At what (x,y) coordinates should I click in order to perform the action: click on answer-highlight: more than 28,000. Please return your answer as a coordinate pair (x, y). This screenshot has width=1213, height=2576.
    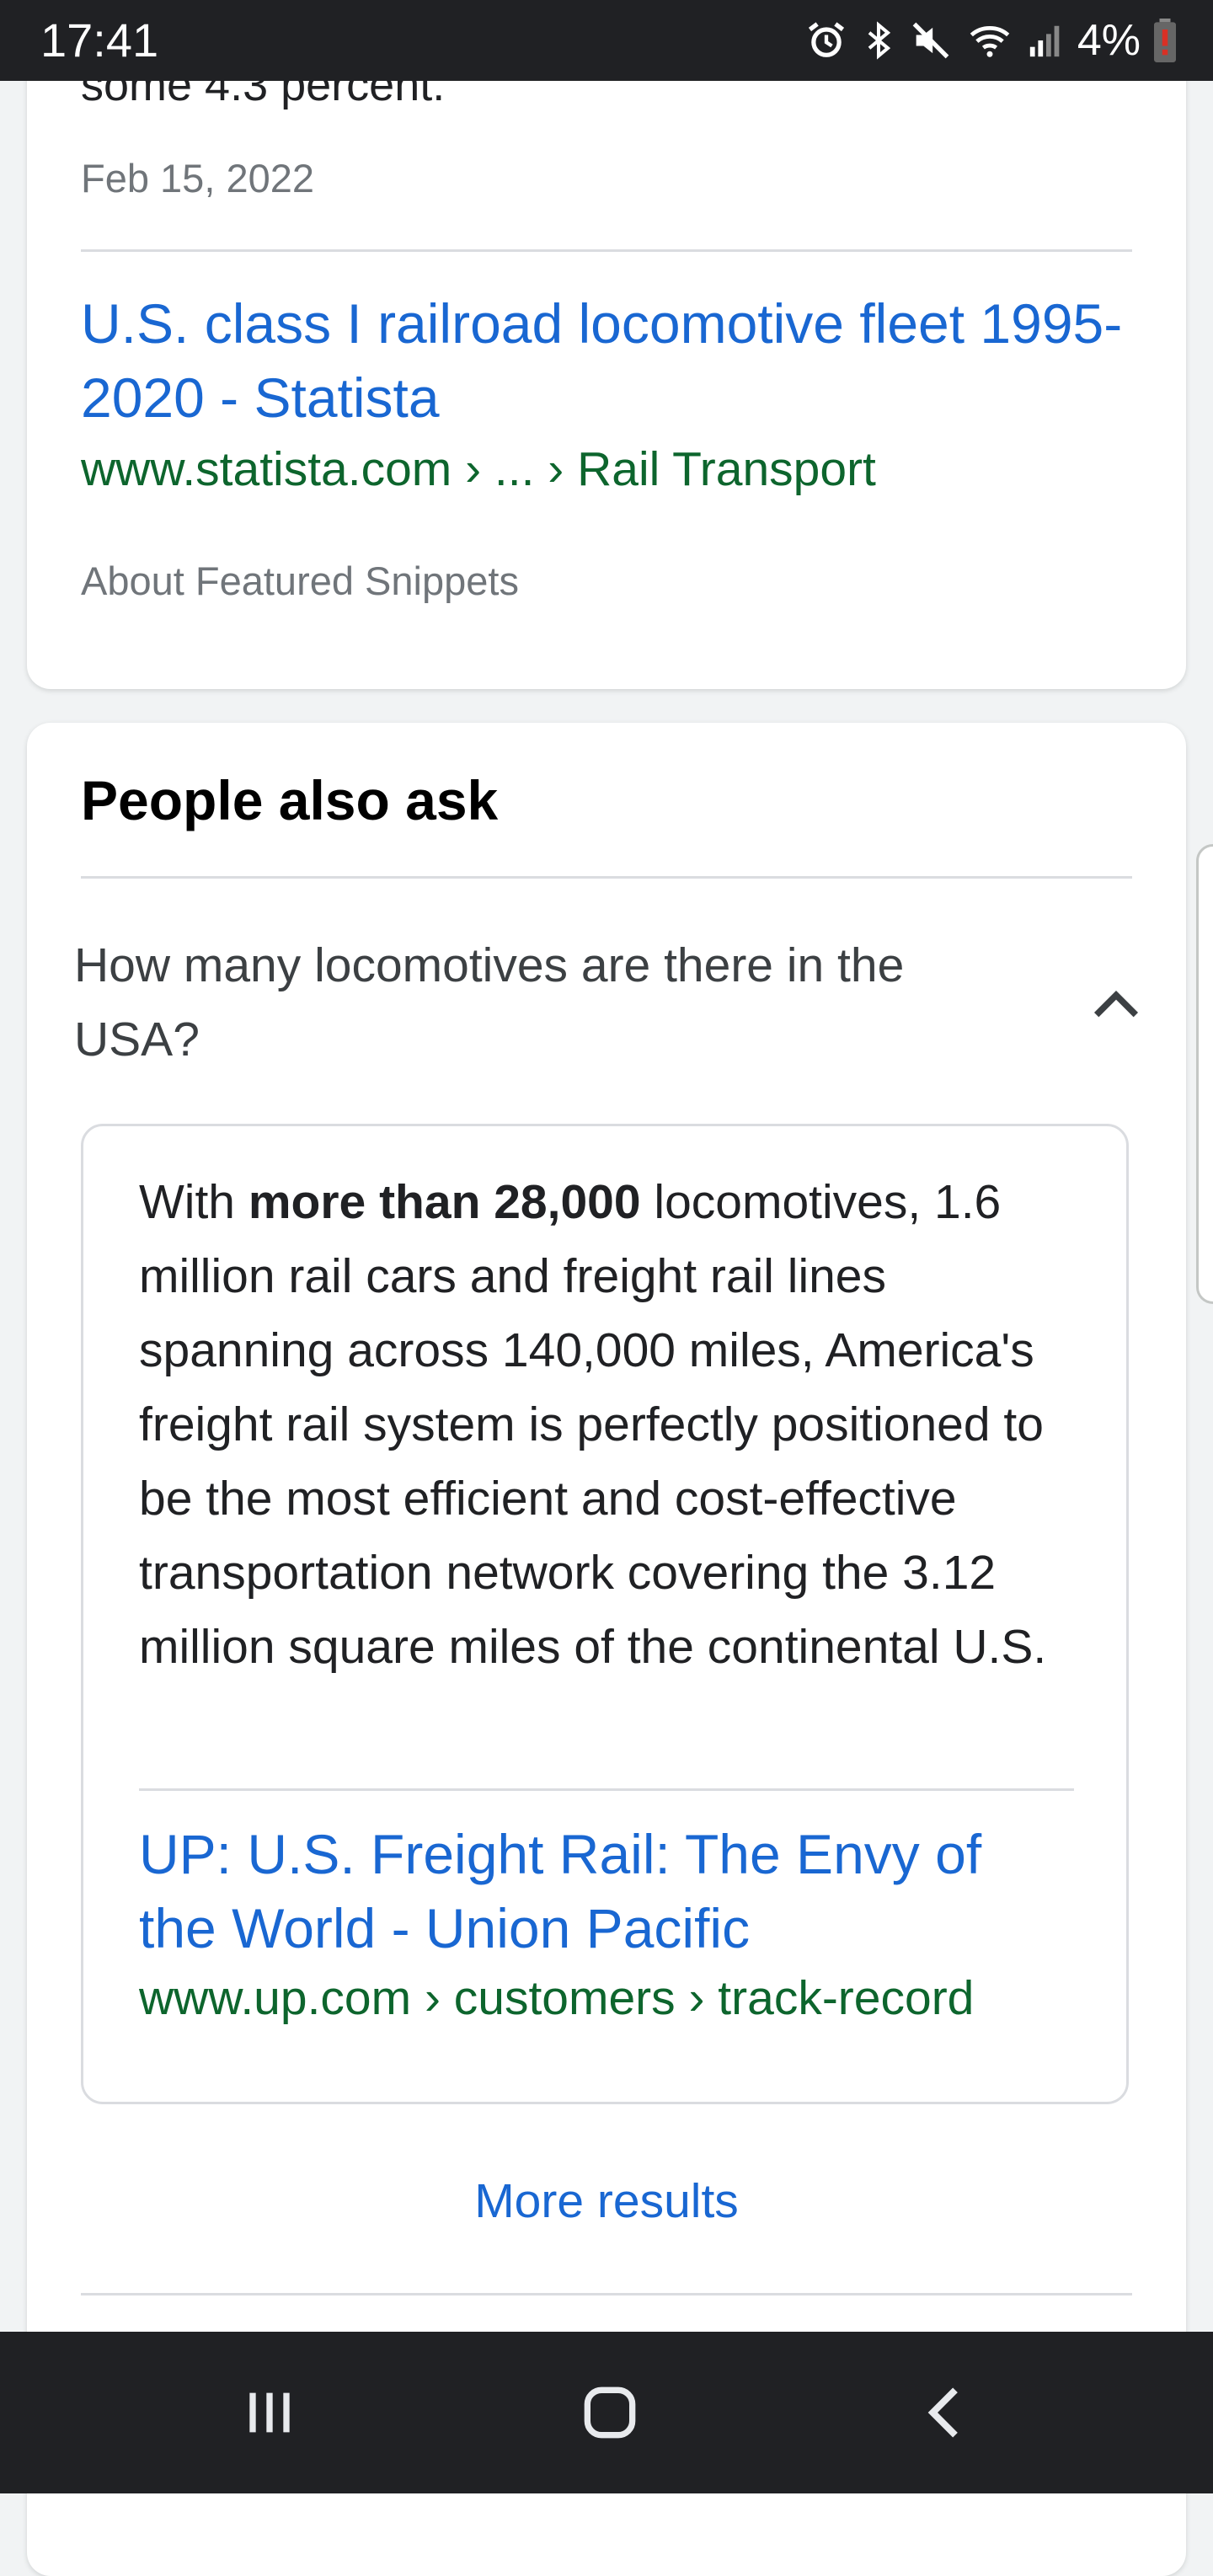
    Looking at the image, I should click on (444, 1202).